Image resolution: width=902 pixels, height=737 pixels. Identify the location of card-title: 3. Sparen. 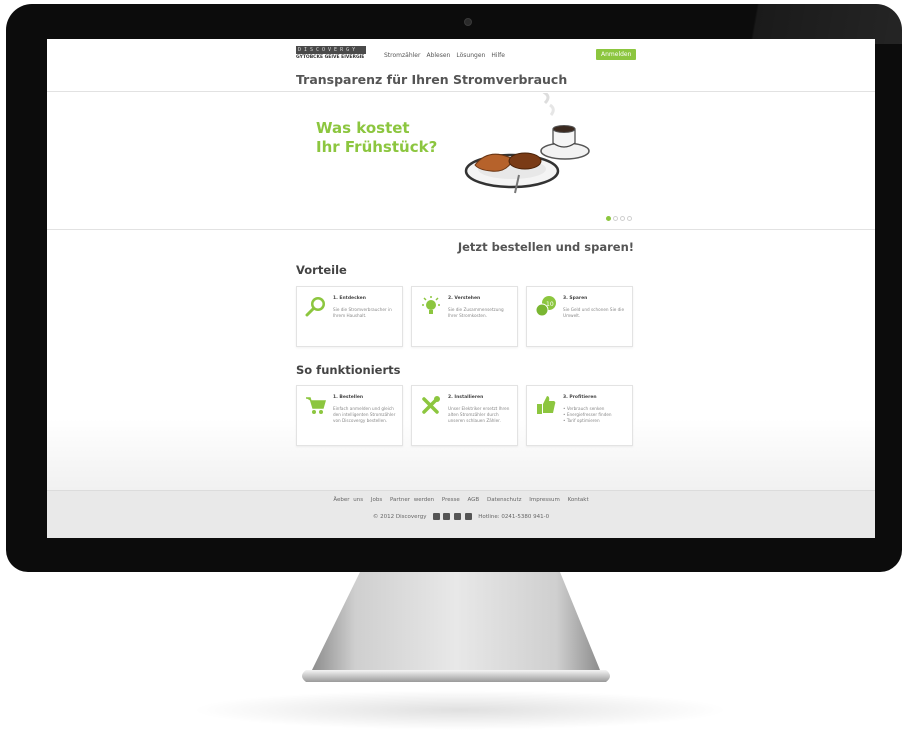
(575, 298).